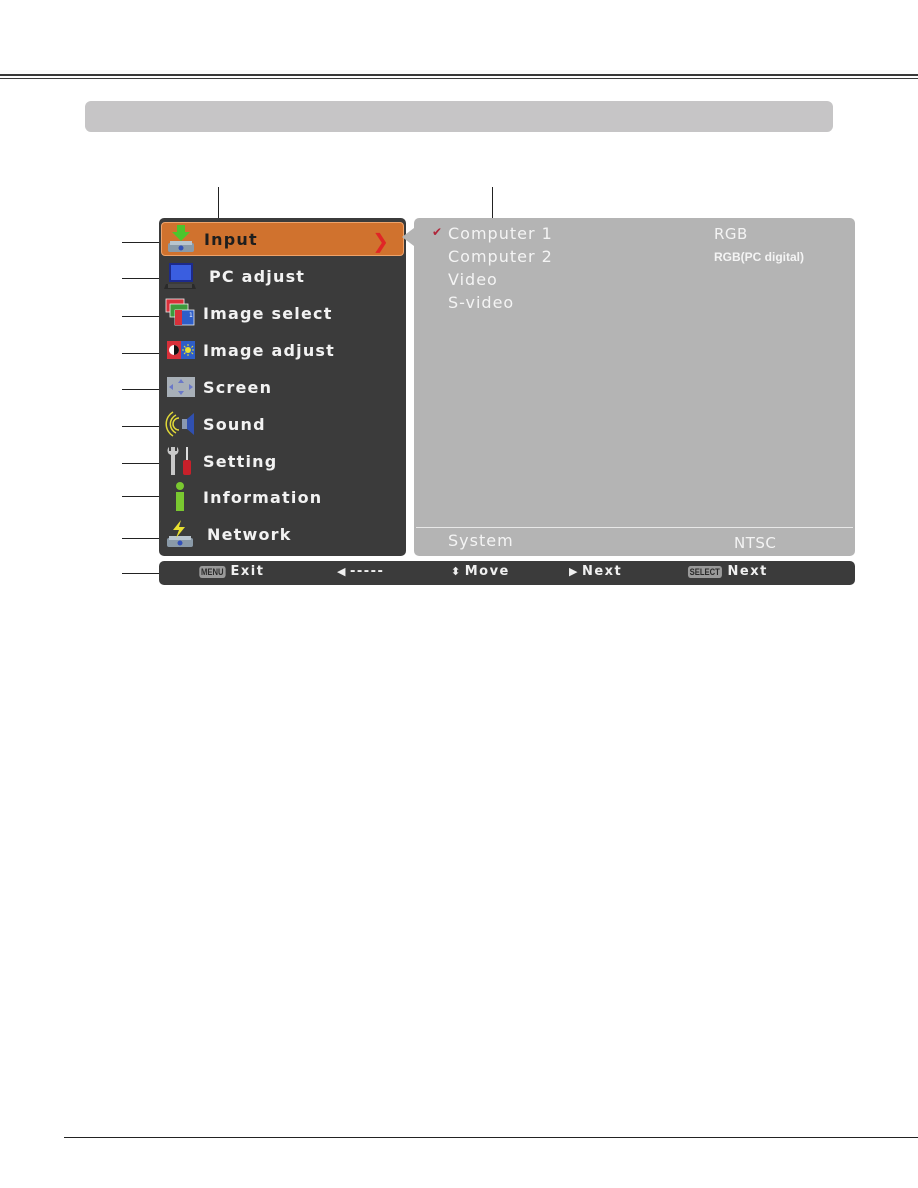 This screenshot has height=1188, width=918. Describe the element at coordinates (634, 527) in the screenshot. I see `submenu-divider` at that location.